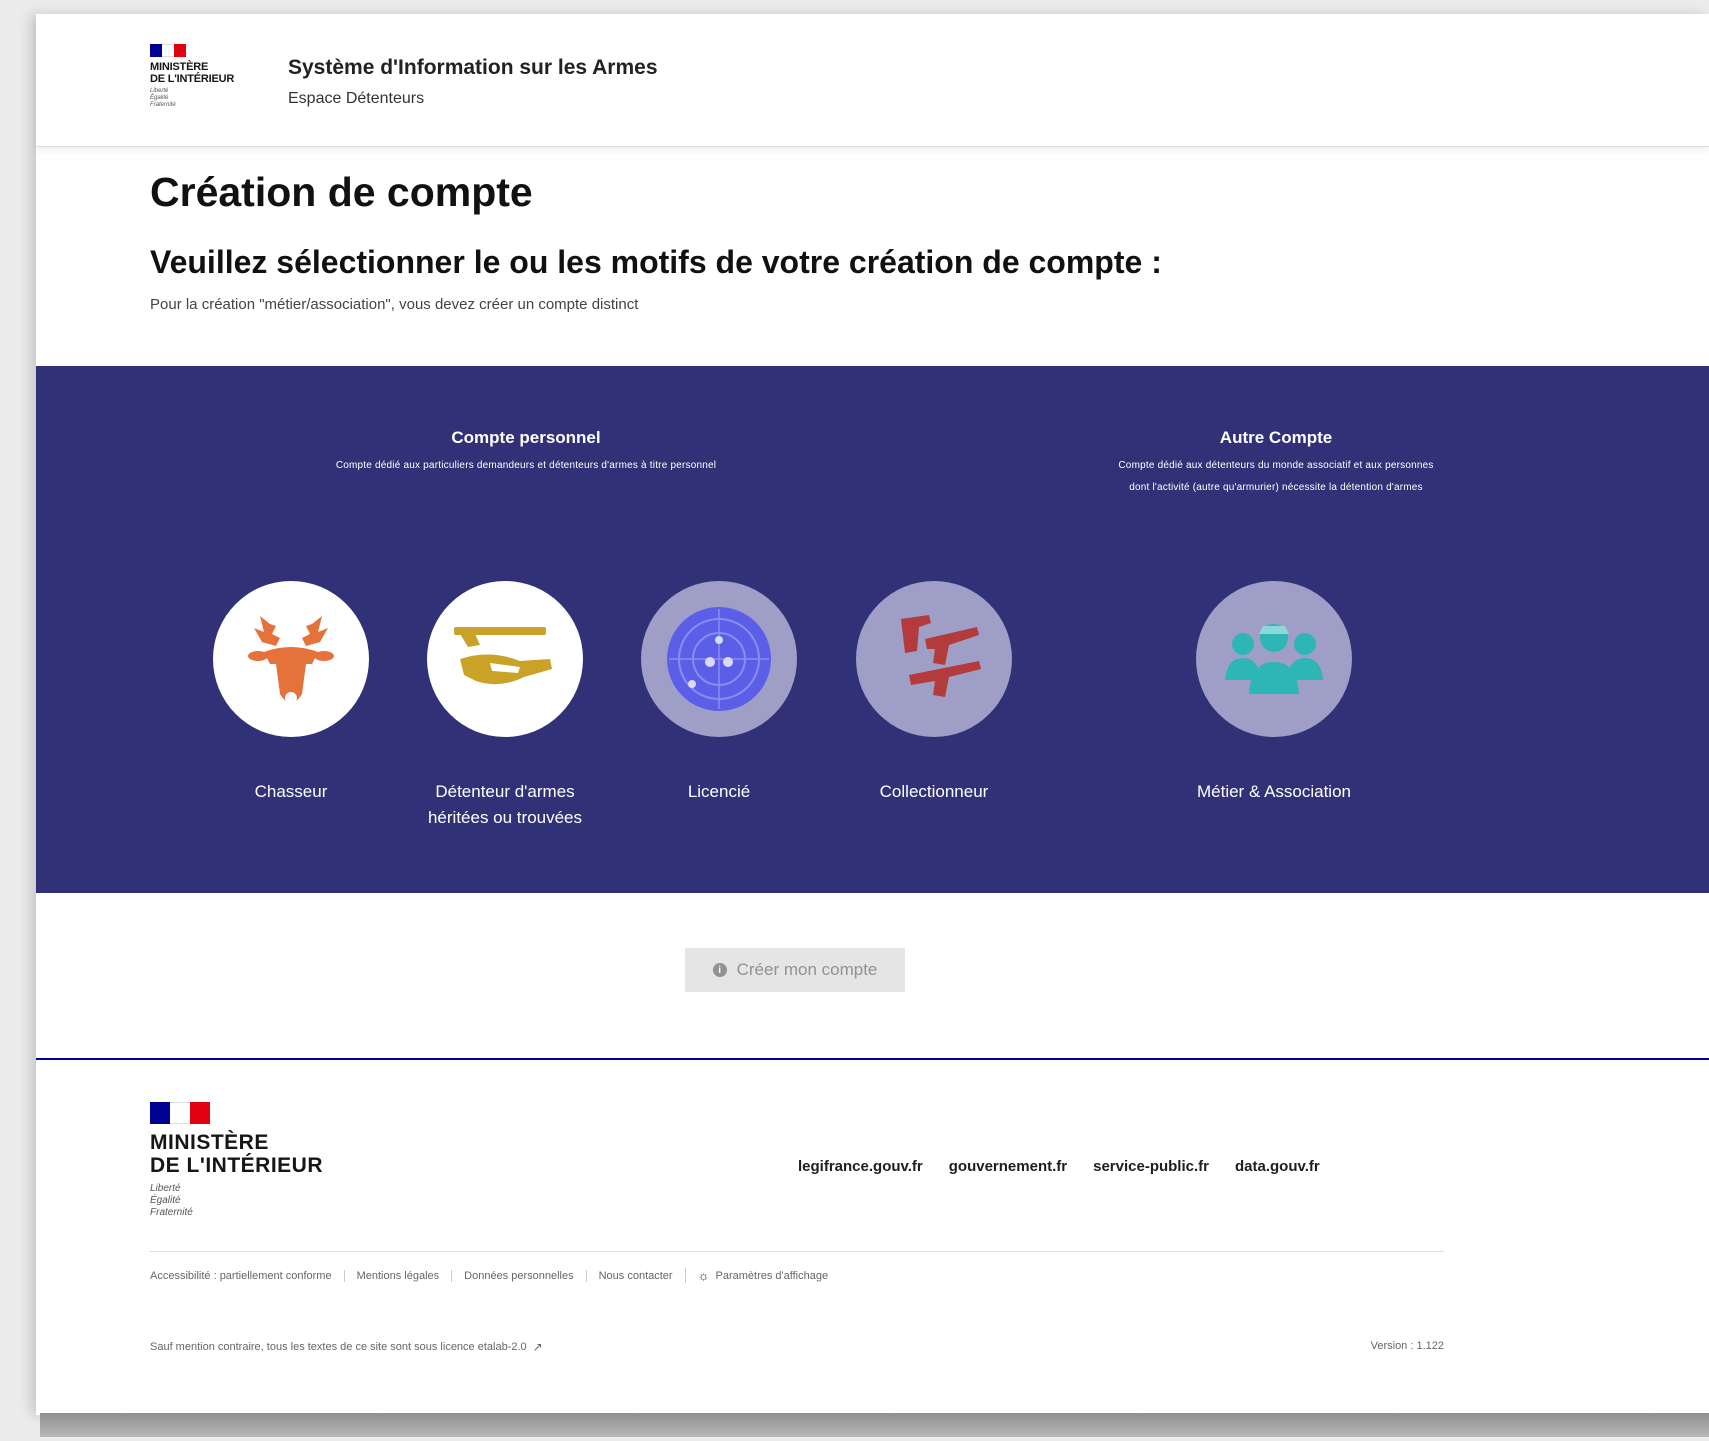 The height and width of the screenshot is (1441, 1709). Describe the element at coordinates (1276, 437) in the screenshot. I see `other-account-title: Autre Compte` at that location.